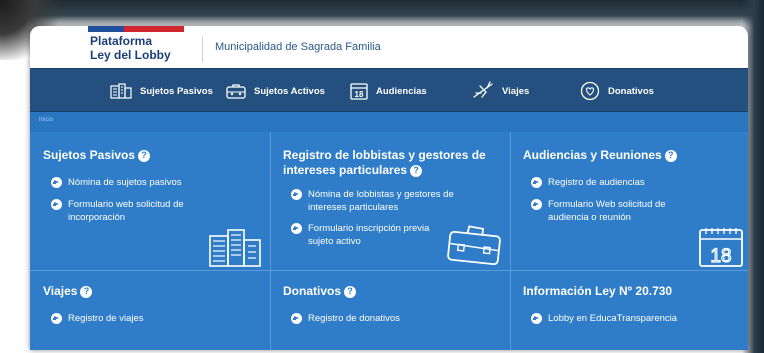  I want to click on svg-text: 18, so click(359, 94).